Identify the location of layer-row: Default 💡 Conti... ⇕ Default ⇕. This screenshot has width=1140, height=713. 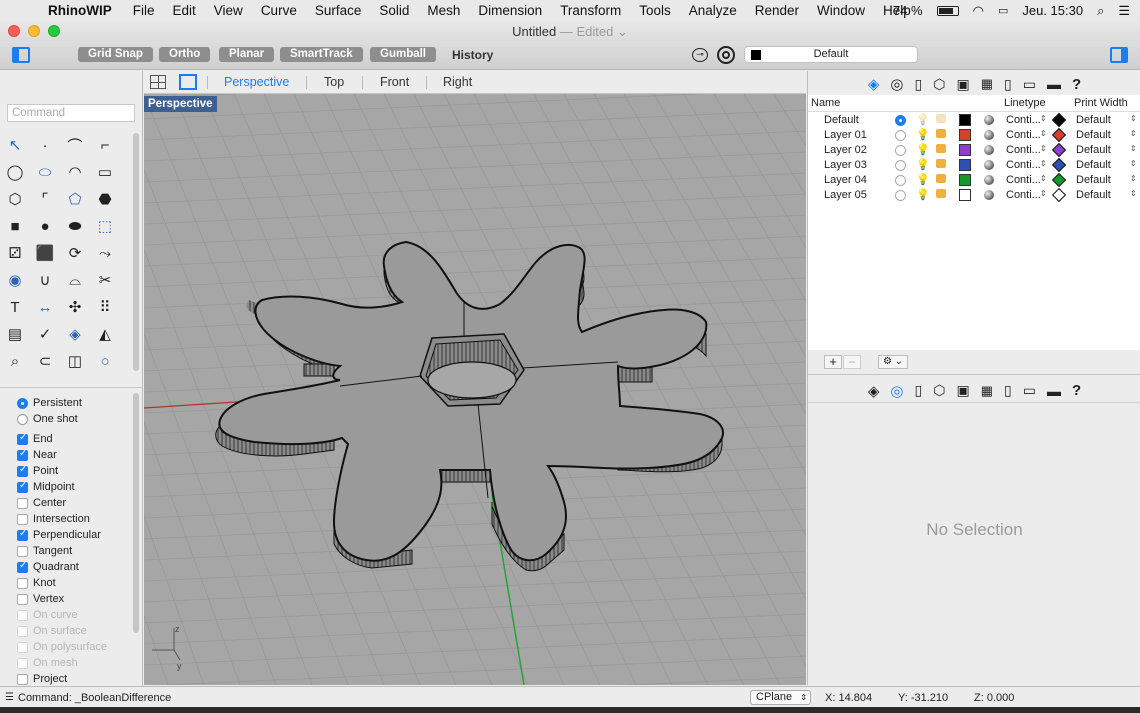
(974, 120).